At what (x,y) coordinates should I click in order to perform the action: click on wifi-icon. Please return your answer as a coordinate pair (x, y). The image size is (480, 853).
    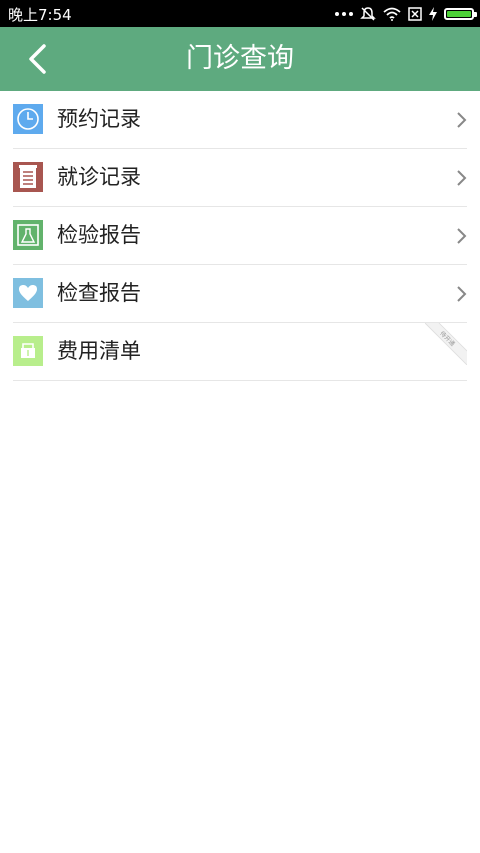
    Looking at the image, I should click on (392, 14).